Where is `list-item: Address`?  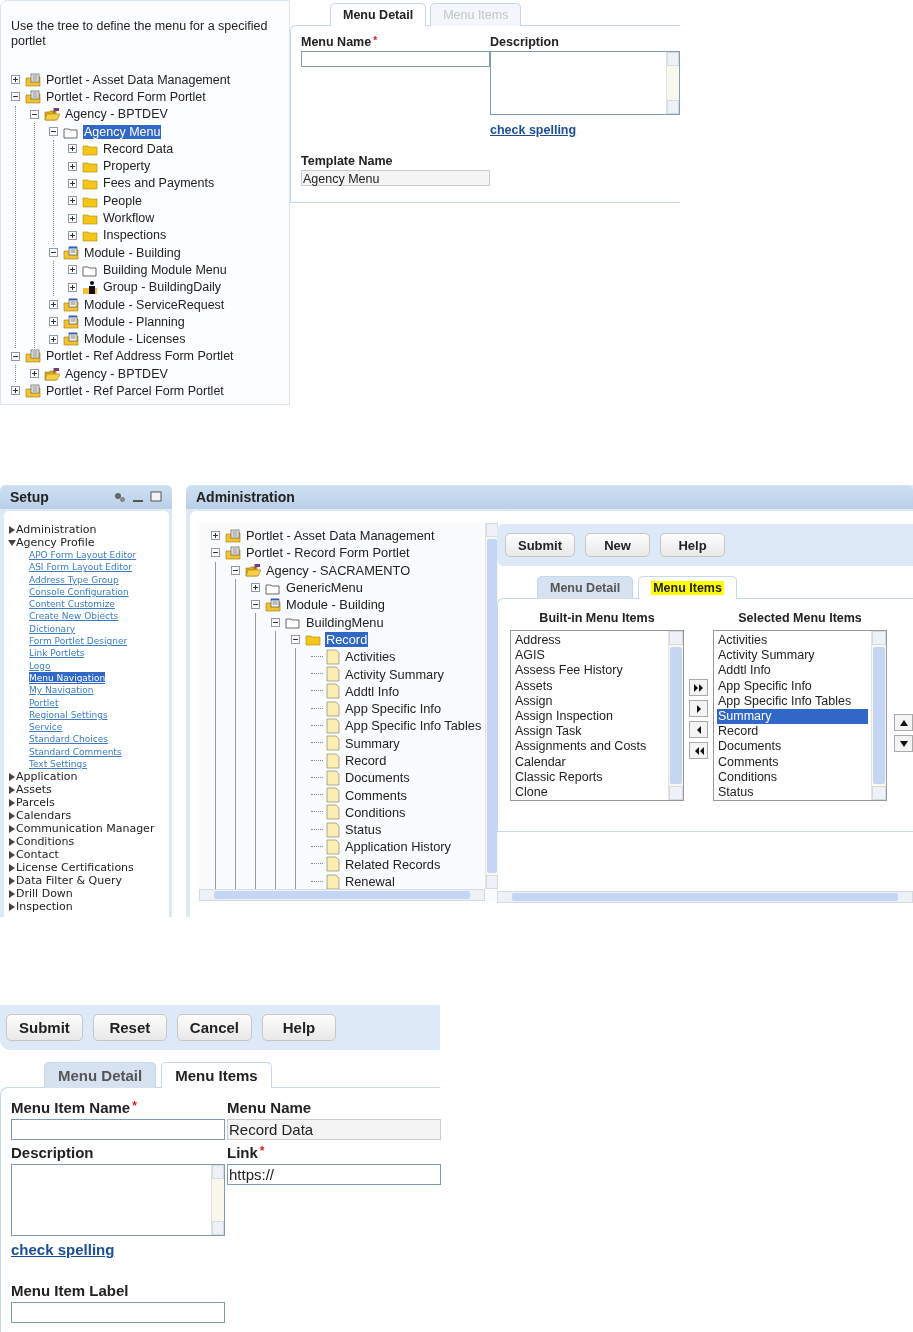
list-item: Address is located at coordinates (589, 641).